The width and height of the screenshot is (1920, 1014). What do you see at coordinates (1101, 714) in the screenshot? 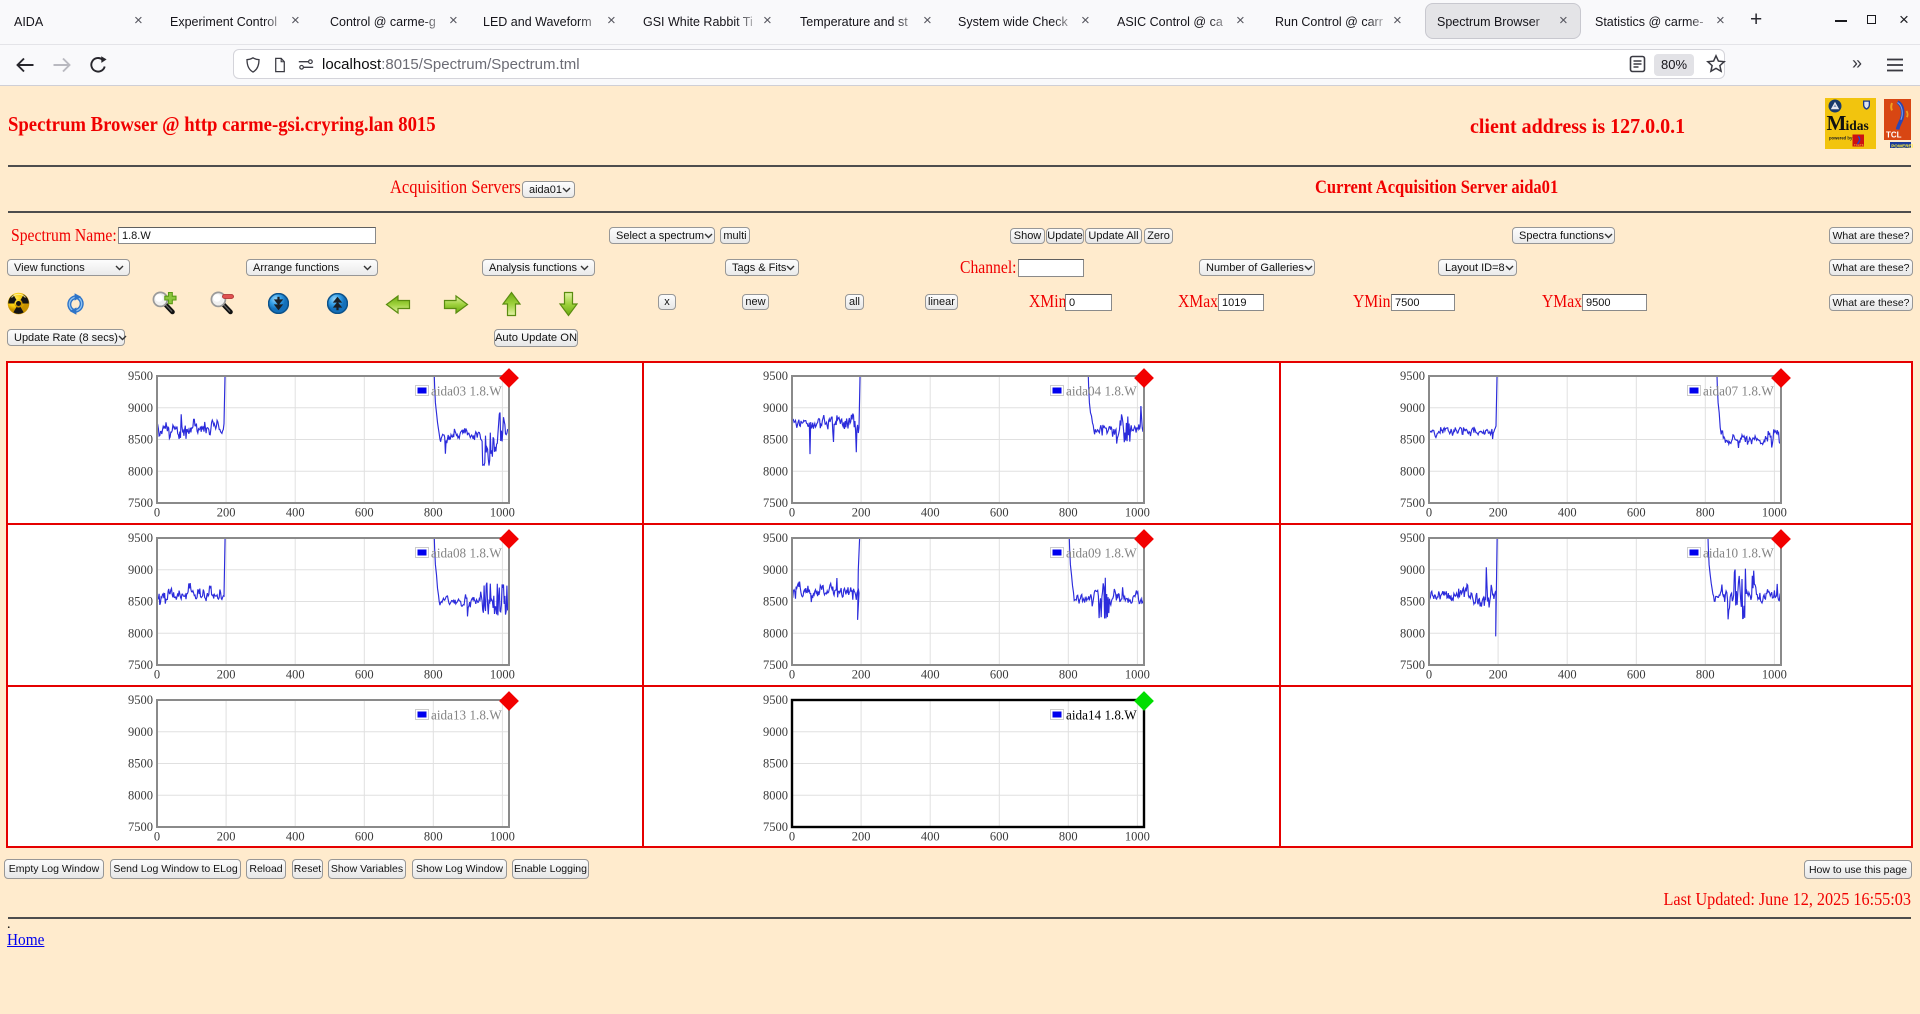
I see `svg-text: aida14 1.8.W` at bounding box center [1101, 714].